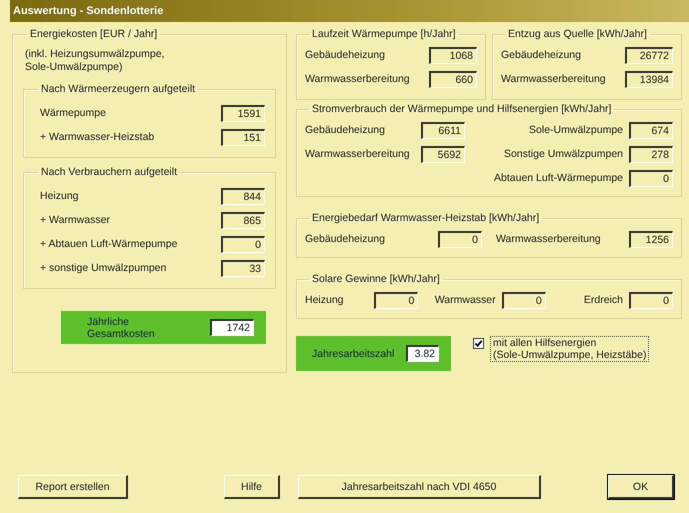 The image size is (689, 513). I want to click on field-label: + Warmwasser, so click(74, 220).